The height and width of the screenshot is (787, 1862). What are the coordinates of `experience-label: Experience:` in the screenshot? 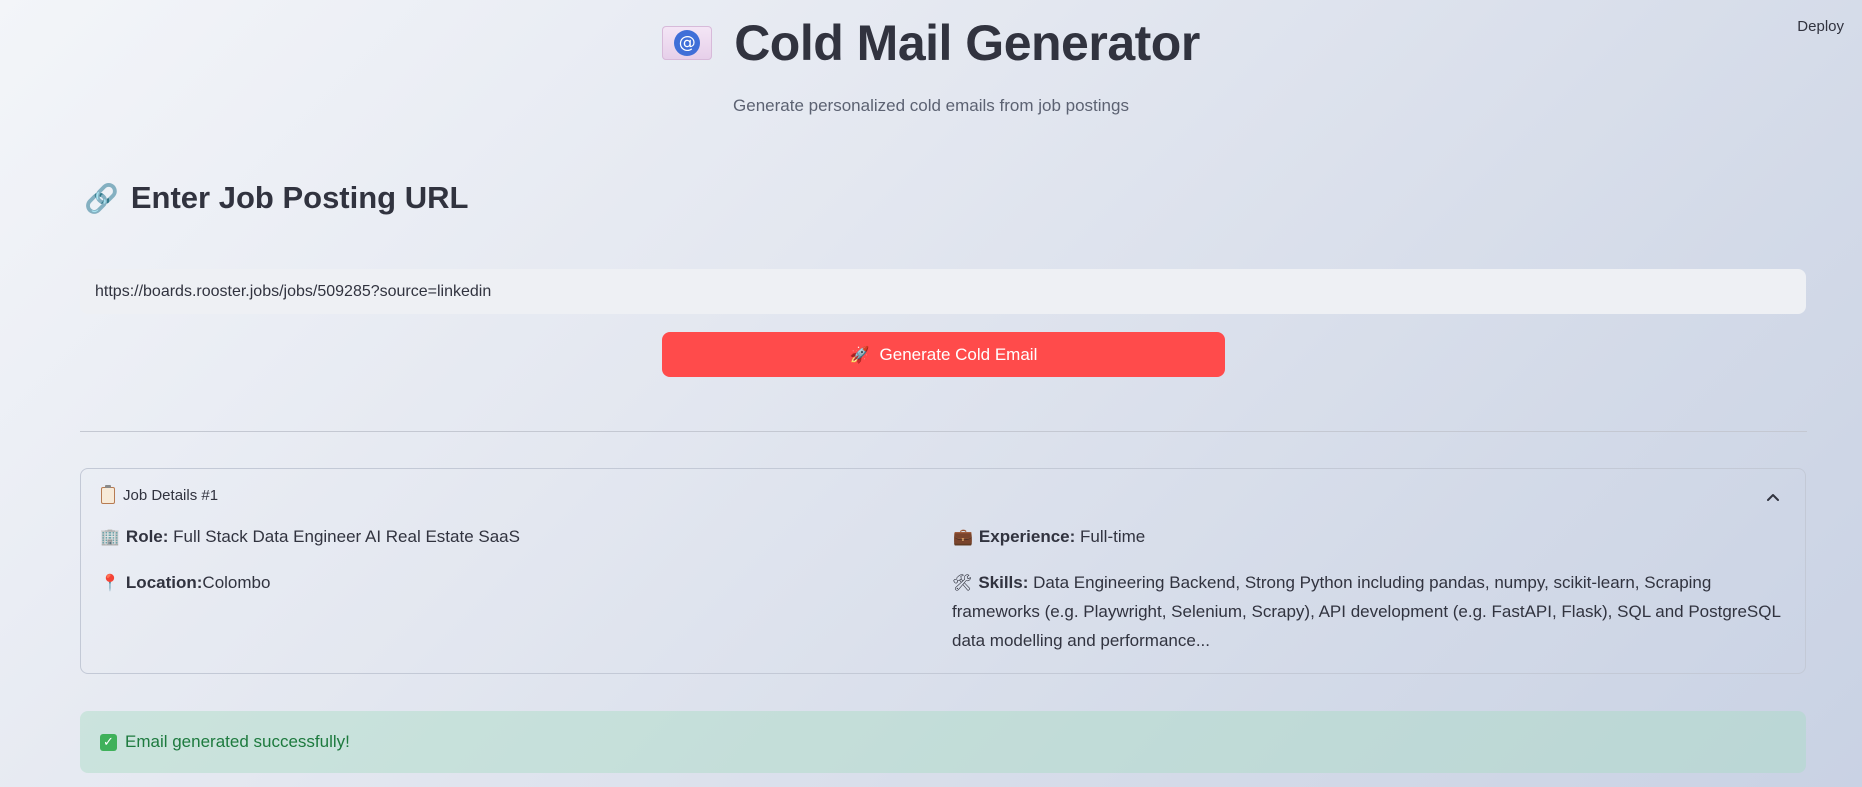 It's located at (1027, 536).